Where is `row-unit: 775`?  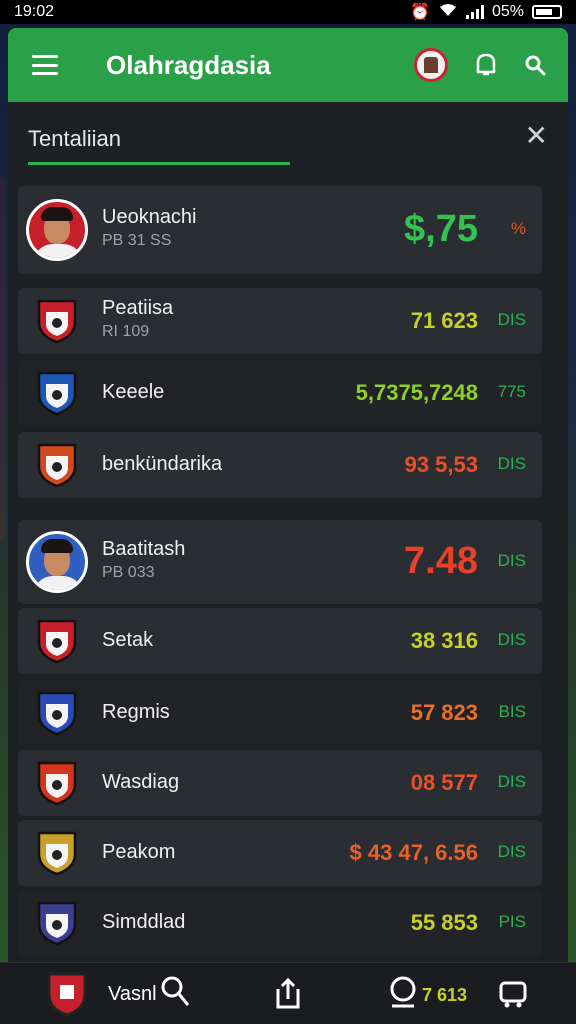 row-unit: 775 is located at coordinates (511, 391).